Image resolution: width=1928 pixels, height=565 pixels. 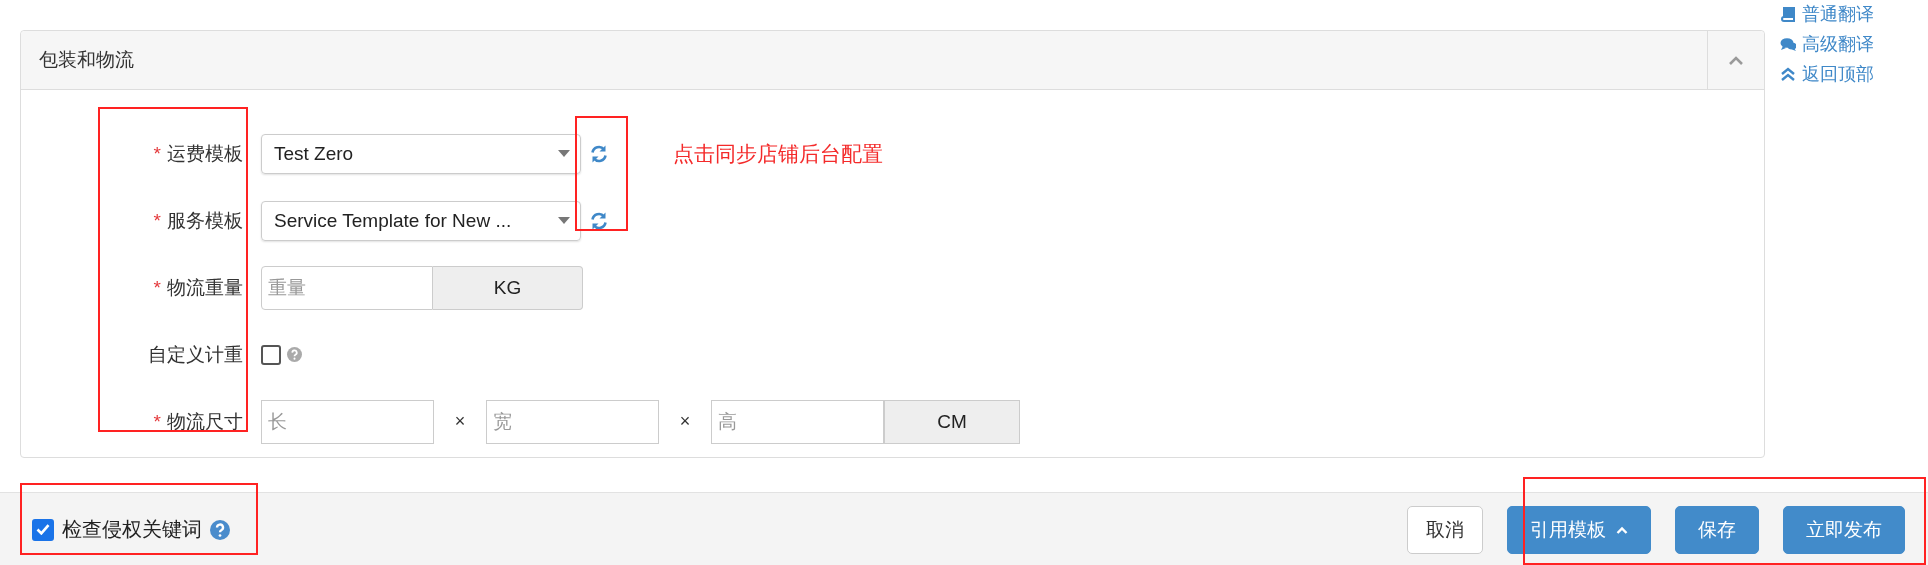 I want to click on field-label: 物流重量, so click(x=205, y=287).